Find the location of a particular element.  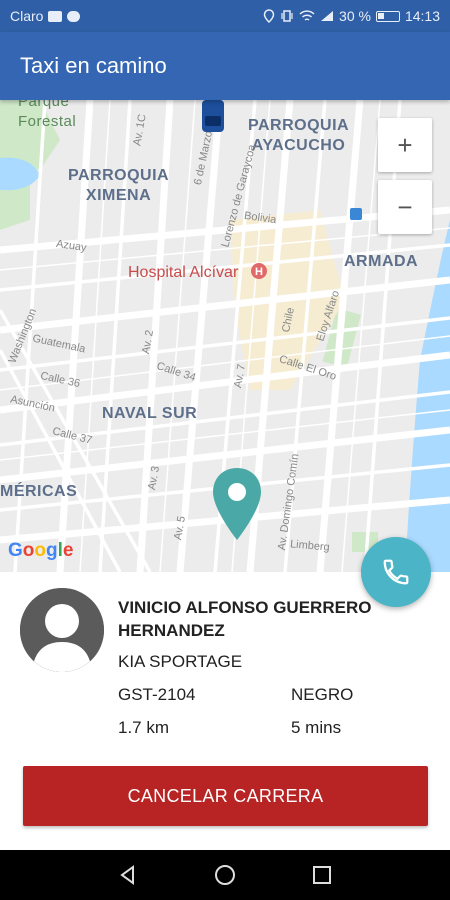

map-label-armada: ARMADA is located at coordinates (381, 261).